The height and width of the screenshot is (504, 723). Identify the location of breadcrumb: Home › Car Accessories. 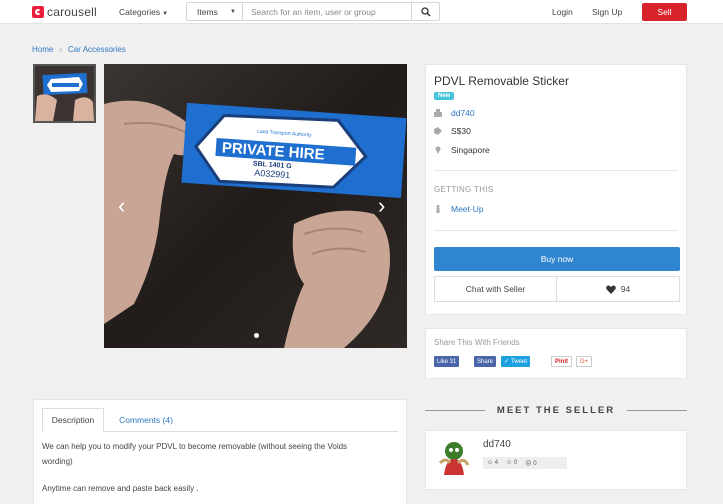
(79, 49).